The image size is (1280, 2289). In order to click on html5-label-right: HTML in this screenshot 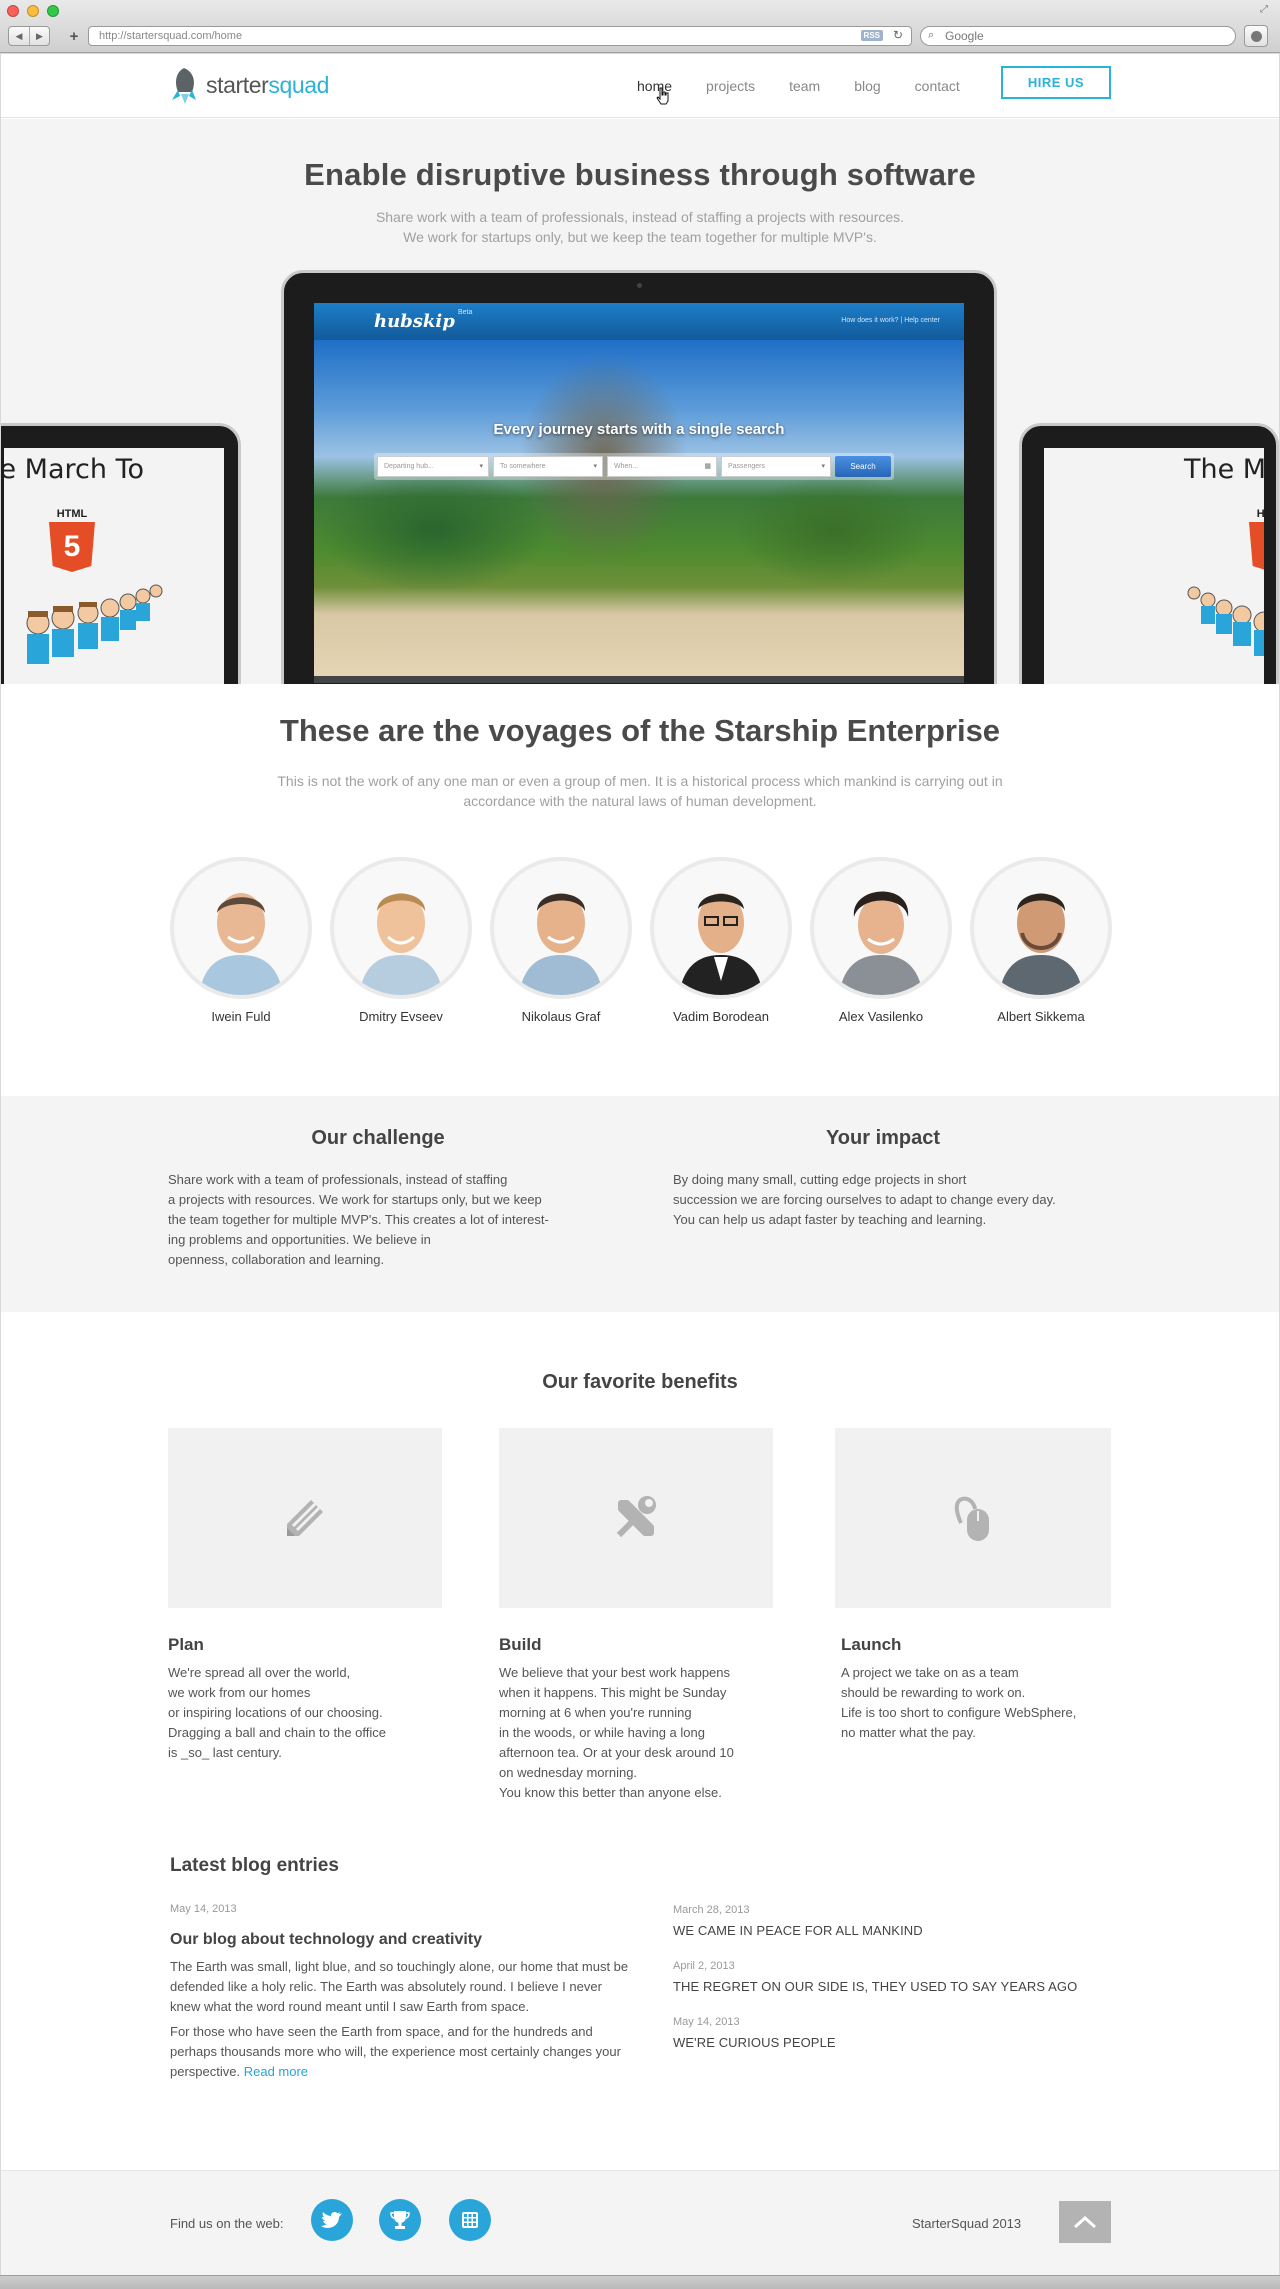, I will do `click(1260, 514)`.